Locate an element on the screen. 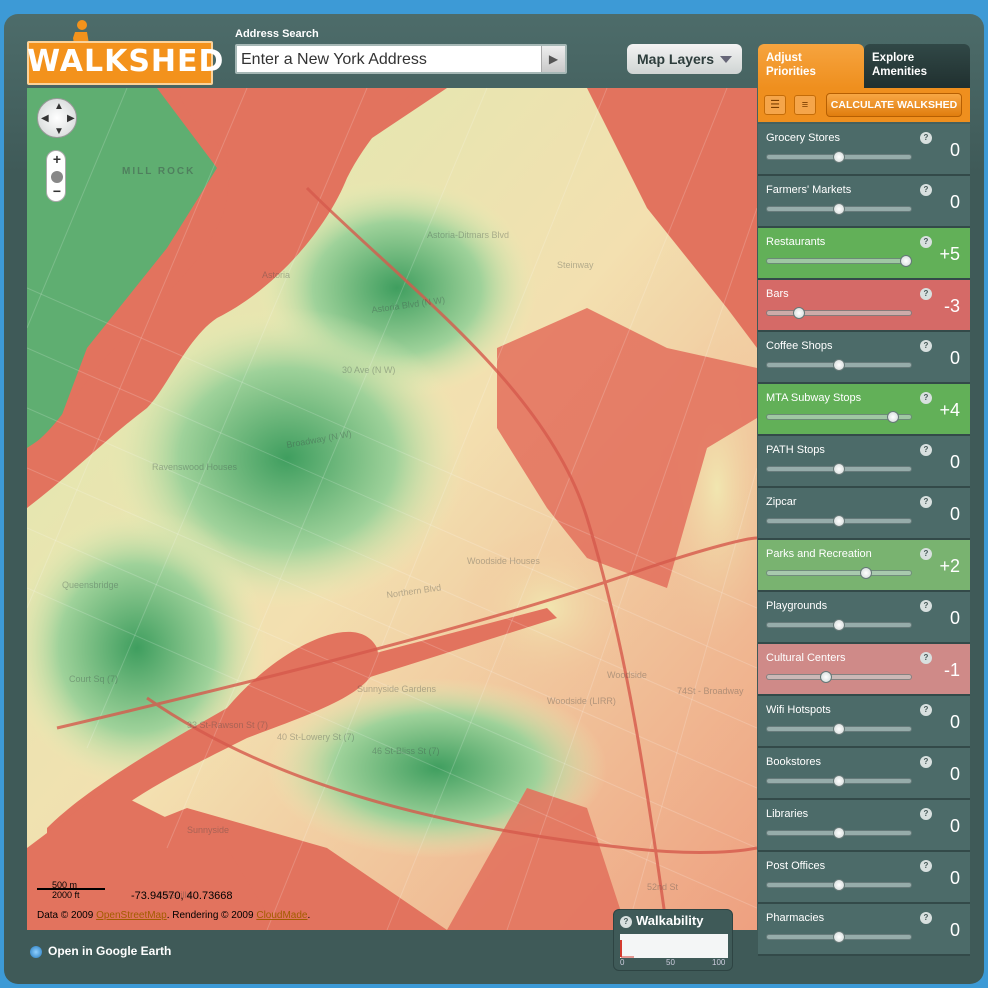  zoom-in-button: + is located at coordinates (57, 159).